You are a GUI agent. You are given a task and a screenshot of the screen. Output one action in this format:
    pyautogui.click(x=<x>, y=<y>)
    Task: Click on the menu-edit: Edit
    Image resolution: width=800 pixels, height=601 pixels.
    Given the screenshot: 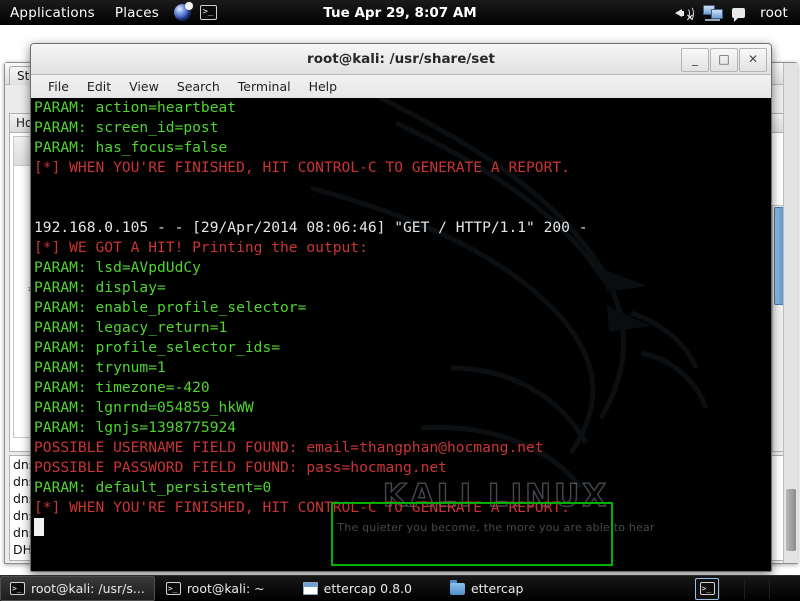 What is the action you would take?
    pyautogui.click(x=99, y=86)
    